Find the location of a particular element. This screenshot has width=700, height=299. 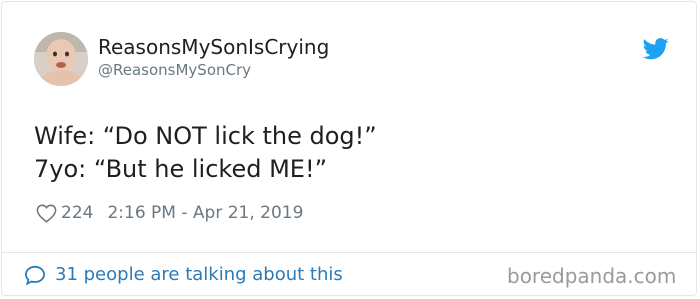

like-count: 224 is located at coordinates (77, 213).